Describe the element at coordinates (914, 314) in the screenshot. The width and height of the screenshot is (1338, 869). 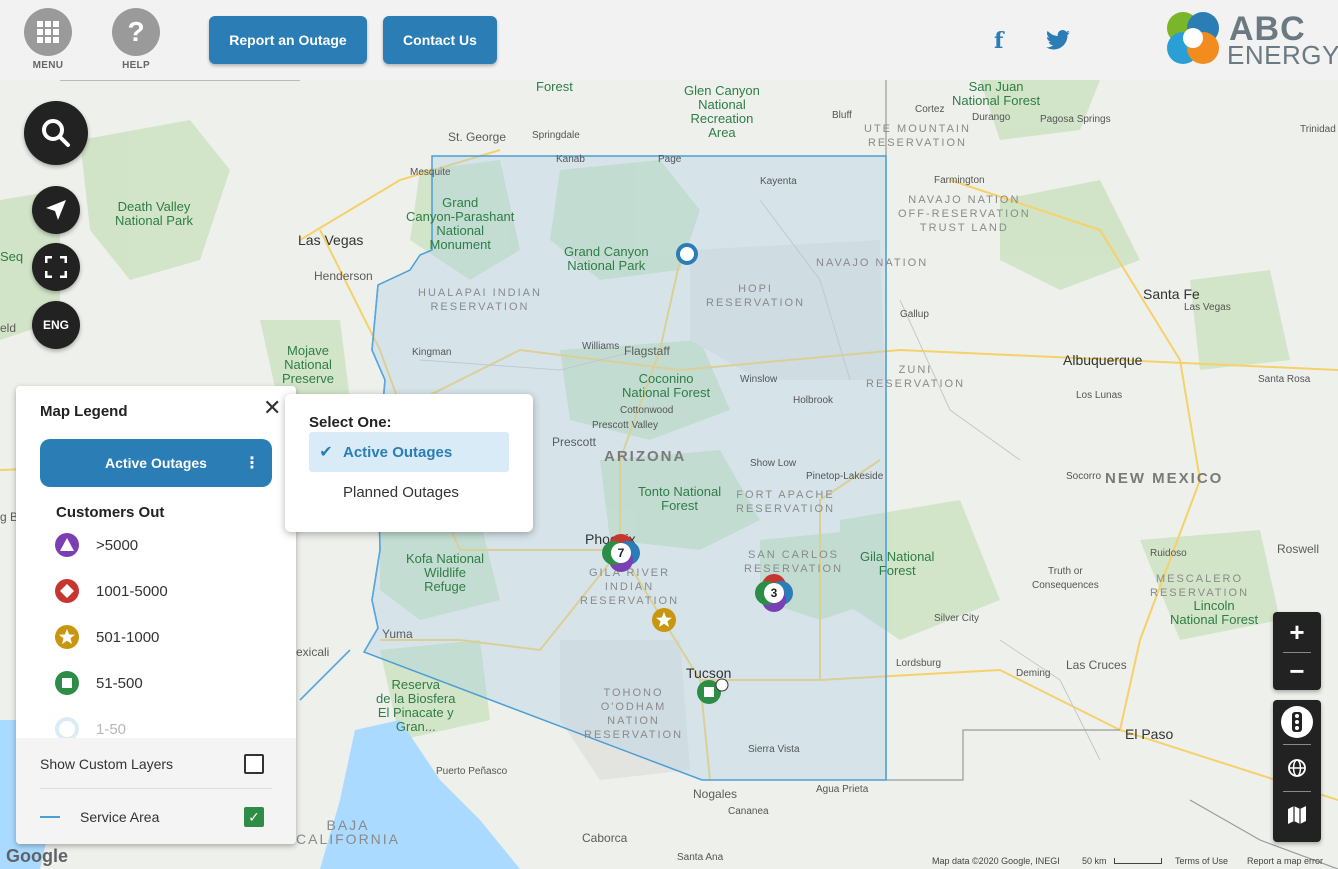
I see `map-label: Gallup` at that location.